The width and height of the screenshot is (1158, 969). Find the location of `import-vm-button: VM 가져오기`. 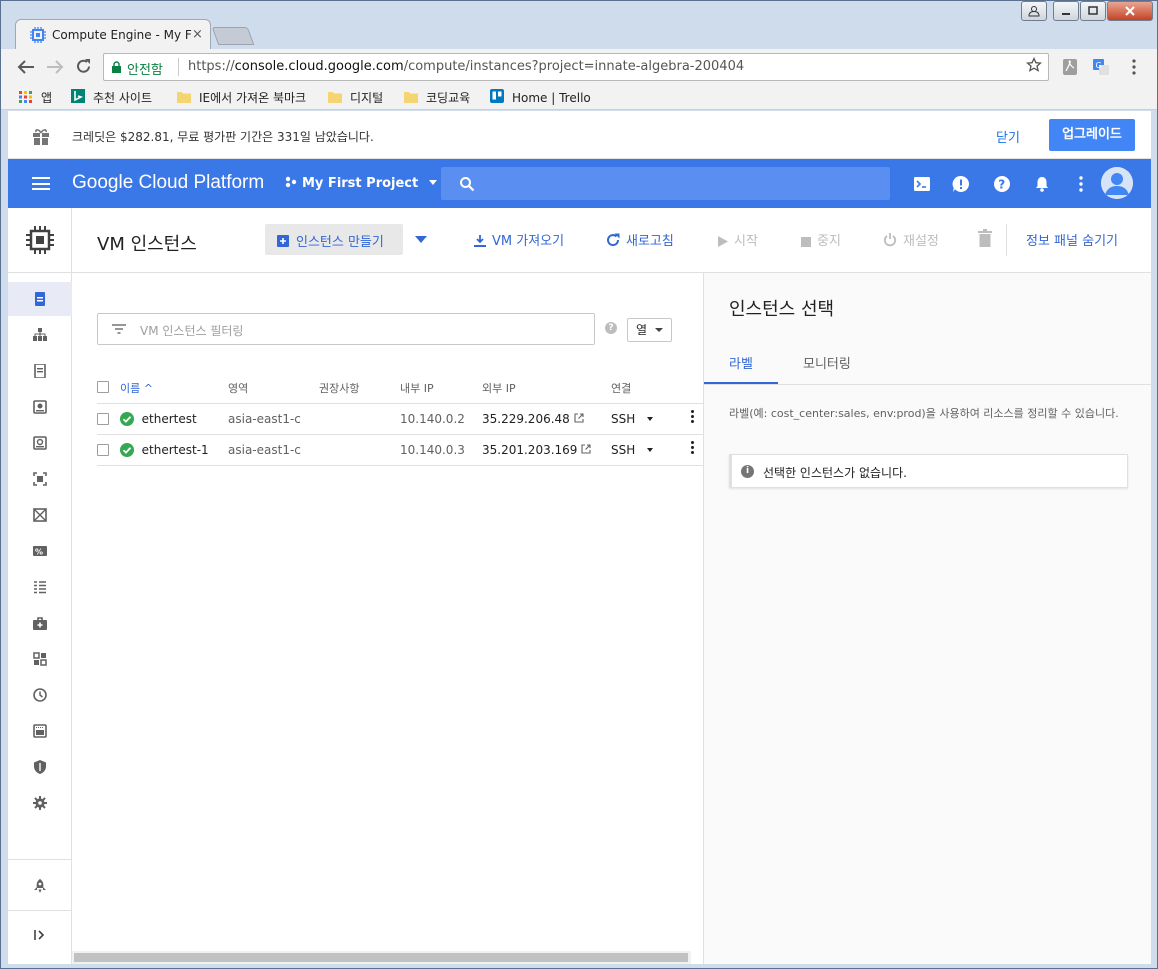

import-vm-button: VM 가져오기 is located at coordinates (519, 239).